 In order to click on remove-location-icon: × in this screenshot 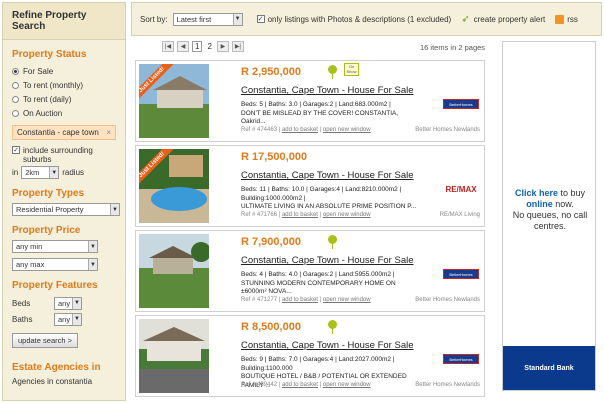, I will do `click(108, 132)`.